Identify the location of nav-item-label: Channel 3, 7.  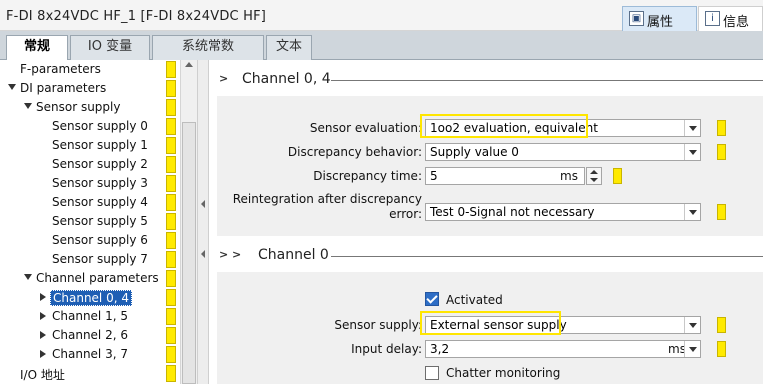
(90, 354).